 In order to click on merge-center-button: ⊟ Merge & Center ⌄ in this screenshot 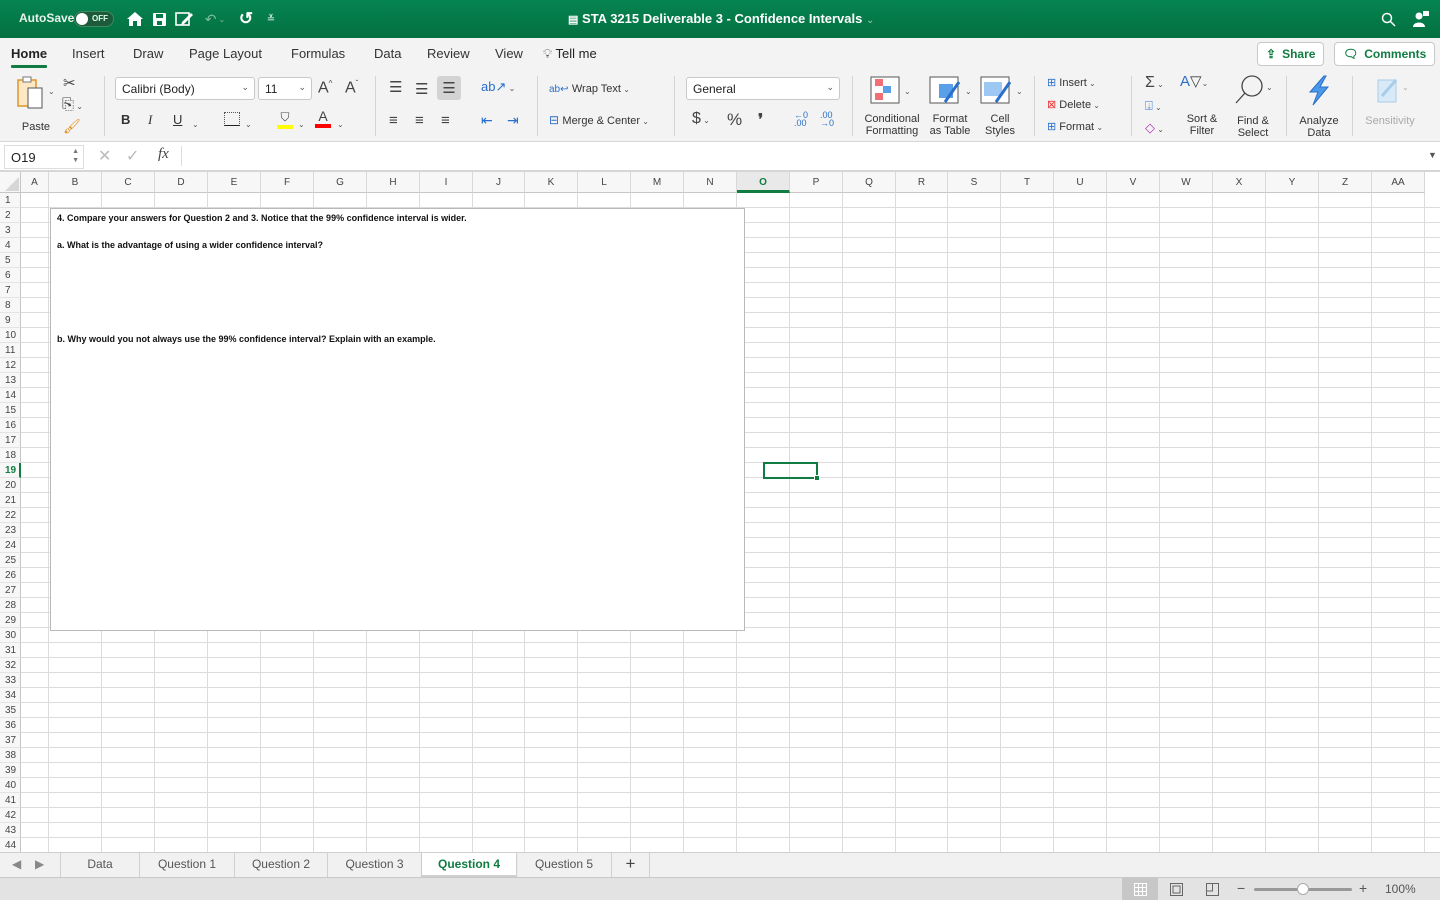, I will do `click(599, 120)`.